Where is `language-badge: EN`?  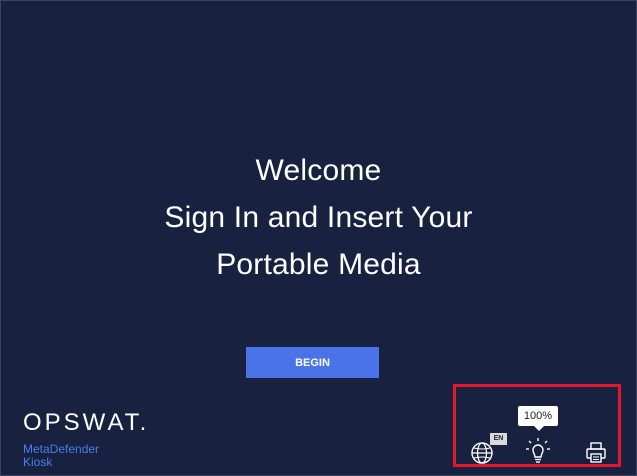 language-badge: EN is located at coordinates (498, 439).